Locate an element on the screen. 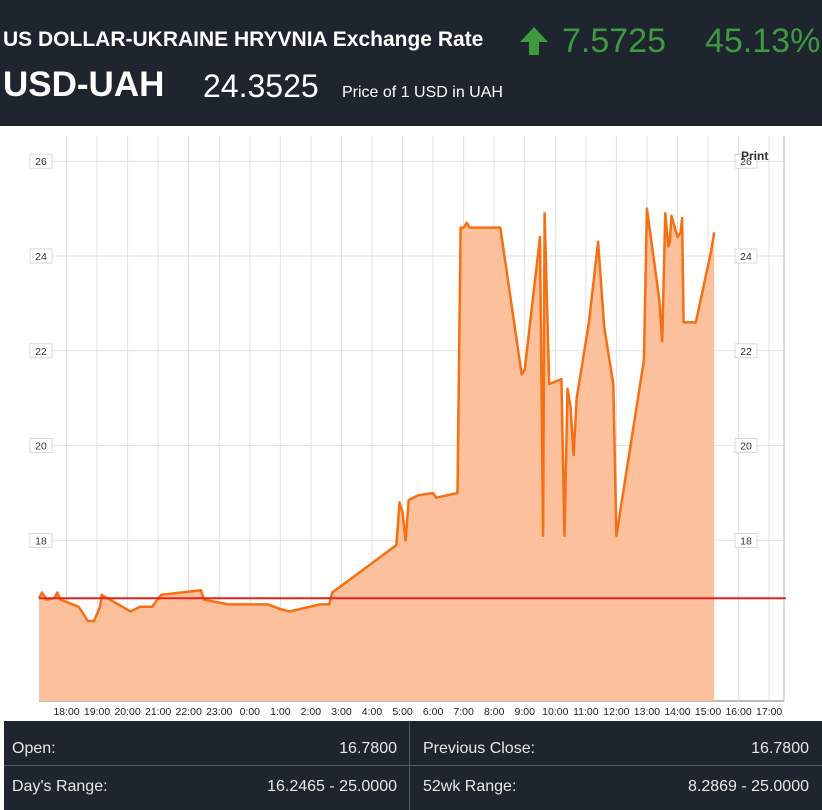  price-change: 7.5725 is located at coordinates (614, 41).